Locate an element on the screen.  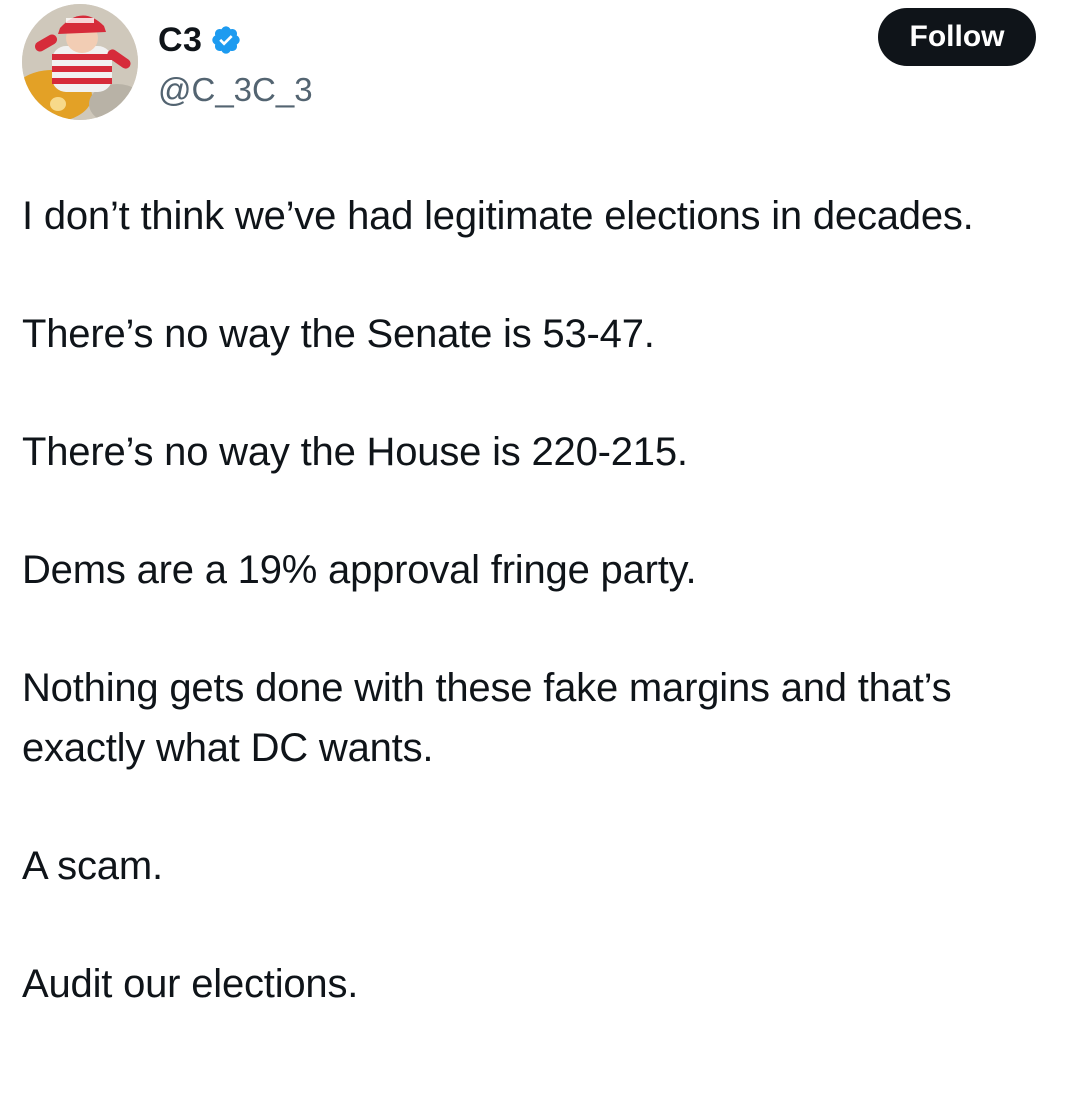
avatar-image is located at coordinates (80, 62).